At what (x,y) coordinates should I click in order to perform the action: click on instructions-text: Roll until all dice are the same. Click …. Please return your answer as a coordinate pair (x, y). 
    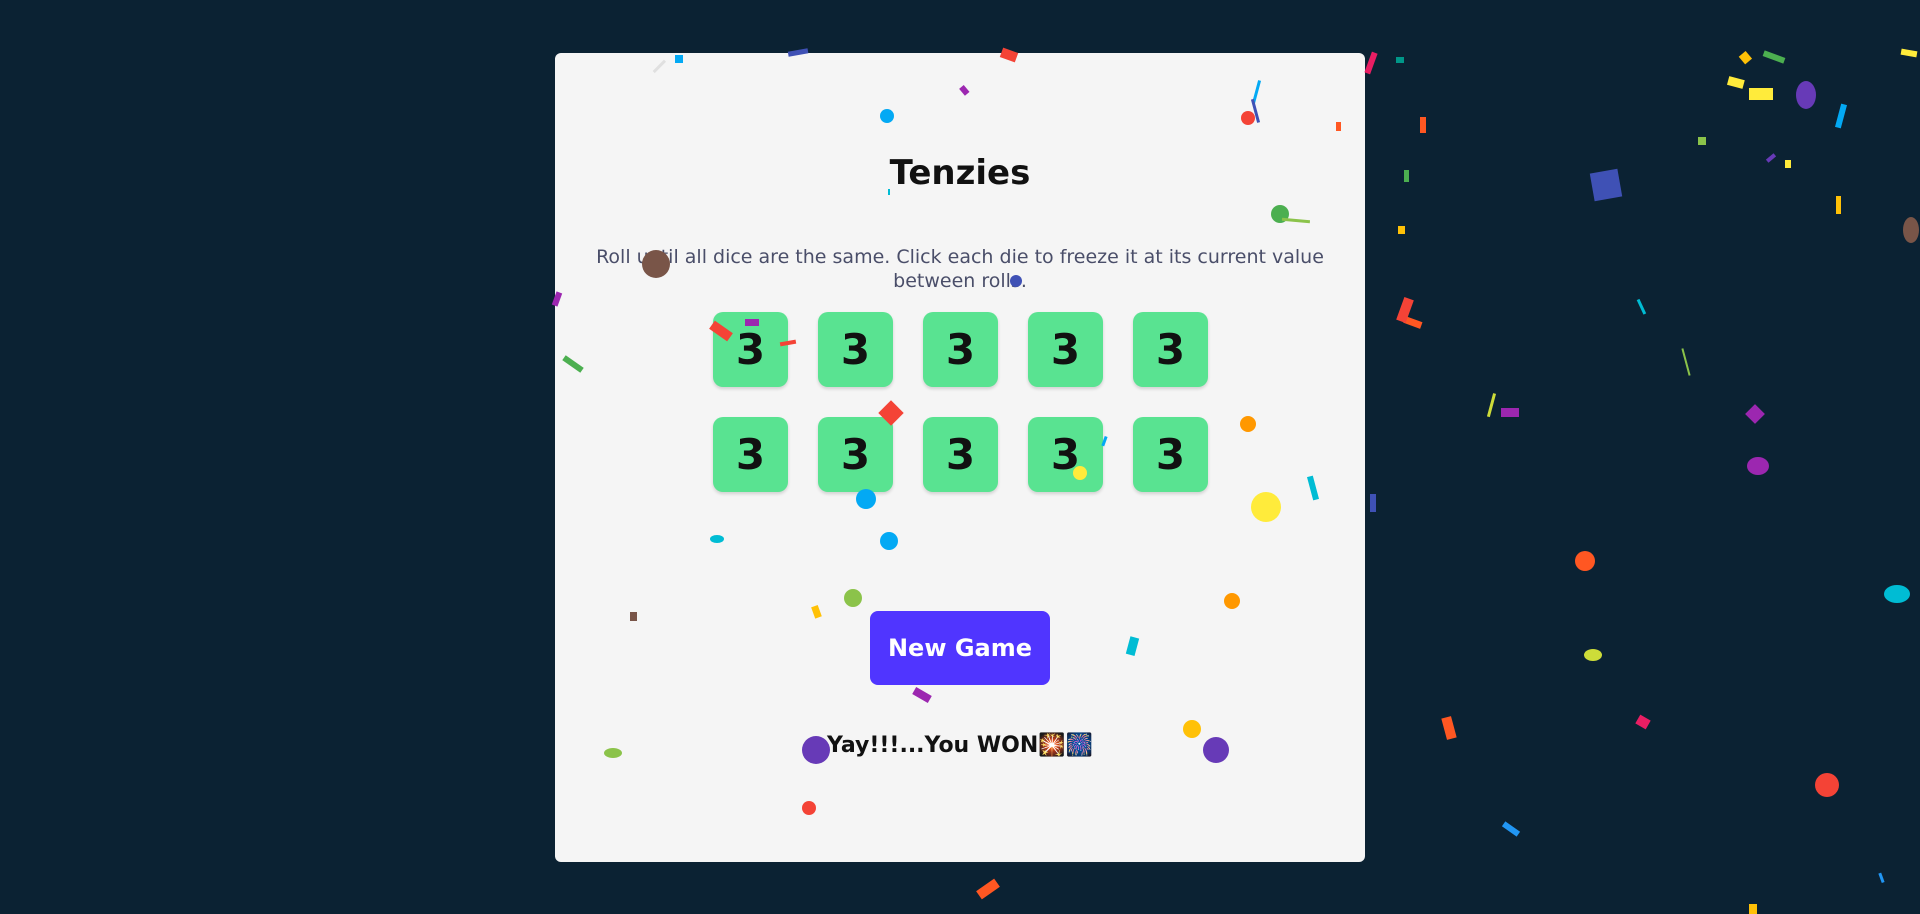
    Looking at the image, I should click on (960, 269).